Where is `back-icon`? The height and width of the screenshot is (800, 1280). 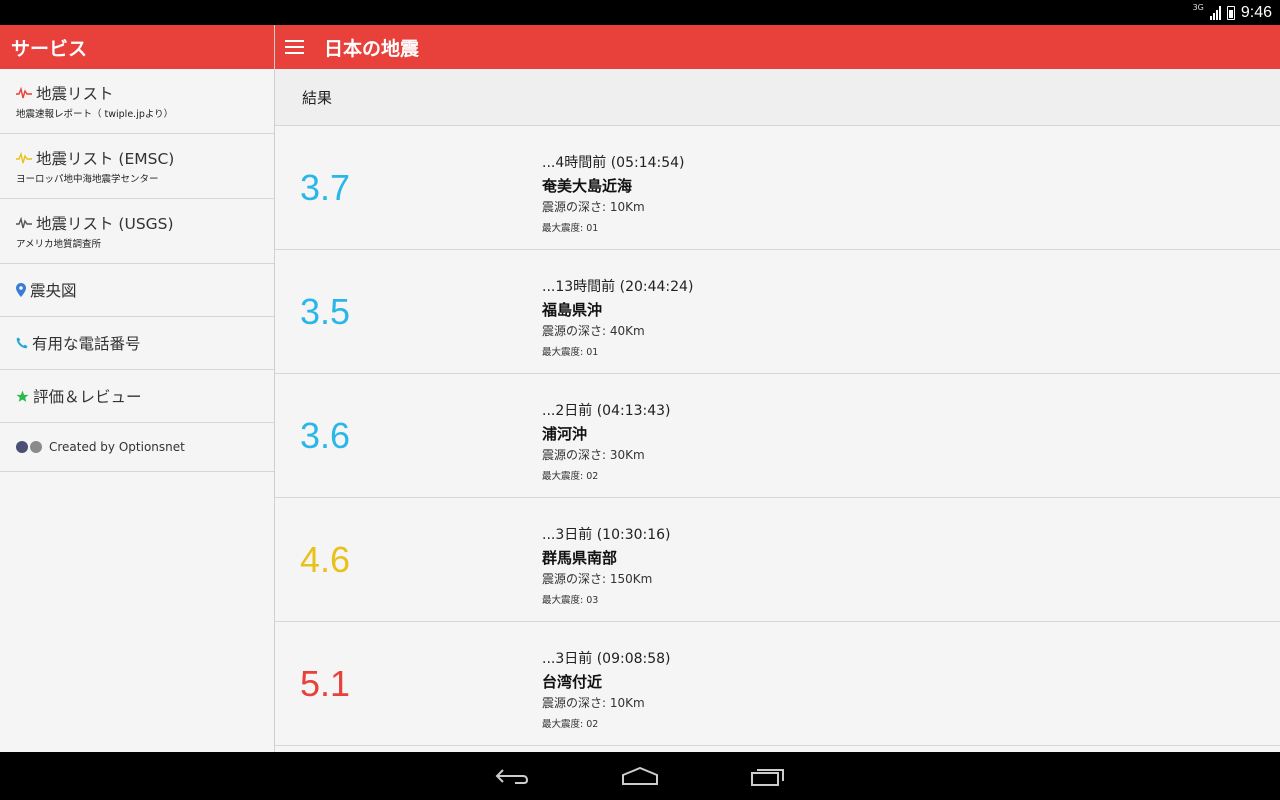 back-icon is located at coordinates (512, 776).